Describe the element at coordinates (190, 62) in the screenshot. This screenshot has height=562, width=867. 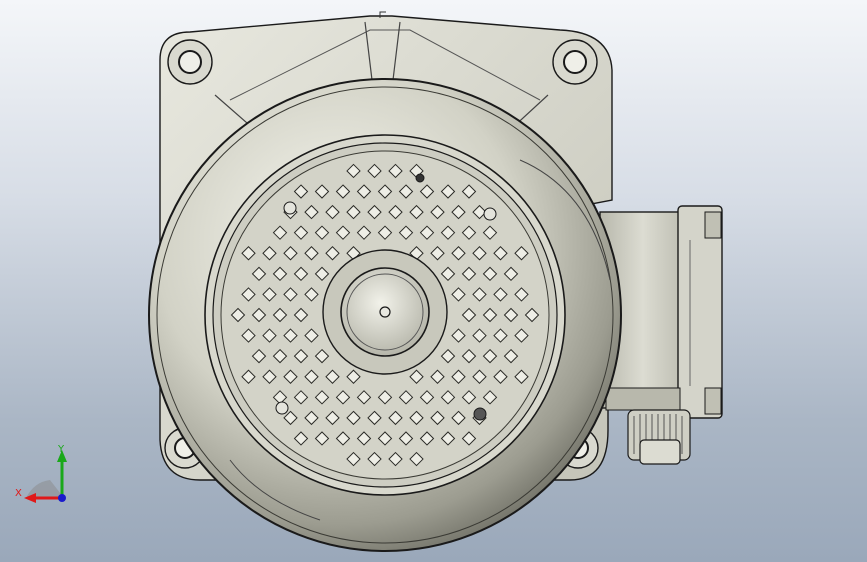
I see `bolt-hole-top-left` at that location.